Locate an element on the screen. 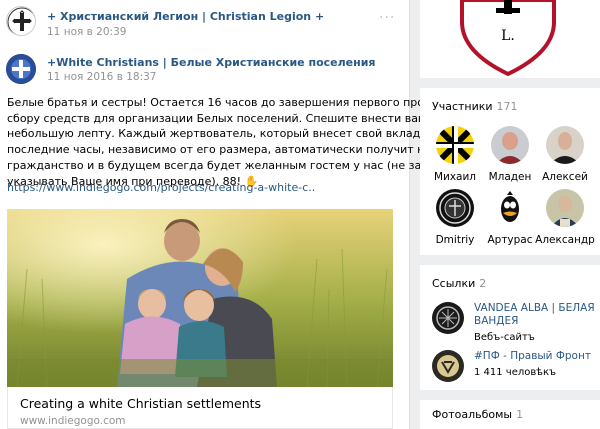  links-count: 2 is located at coordinates (483, 283).